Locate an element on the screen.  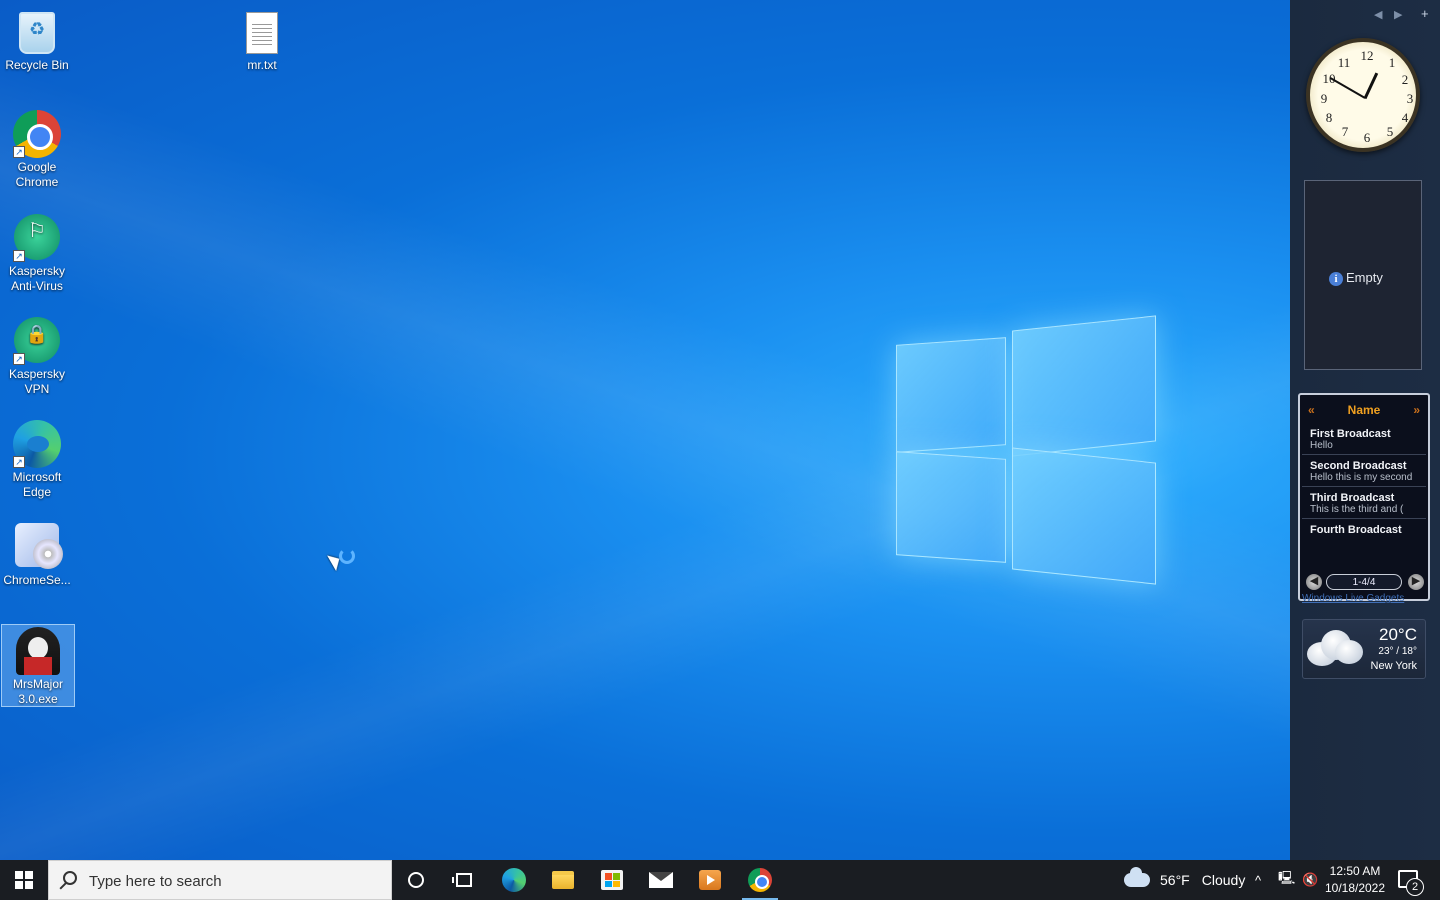
windows-live-gadgets-link: Windows Live Gadgets is located at coordinates (1353, 598).